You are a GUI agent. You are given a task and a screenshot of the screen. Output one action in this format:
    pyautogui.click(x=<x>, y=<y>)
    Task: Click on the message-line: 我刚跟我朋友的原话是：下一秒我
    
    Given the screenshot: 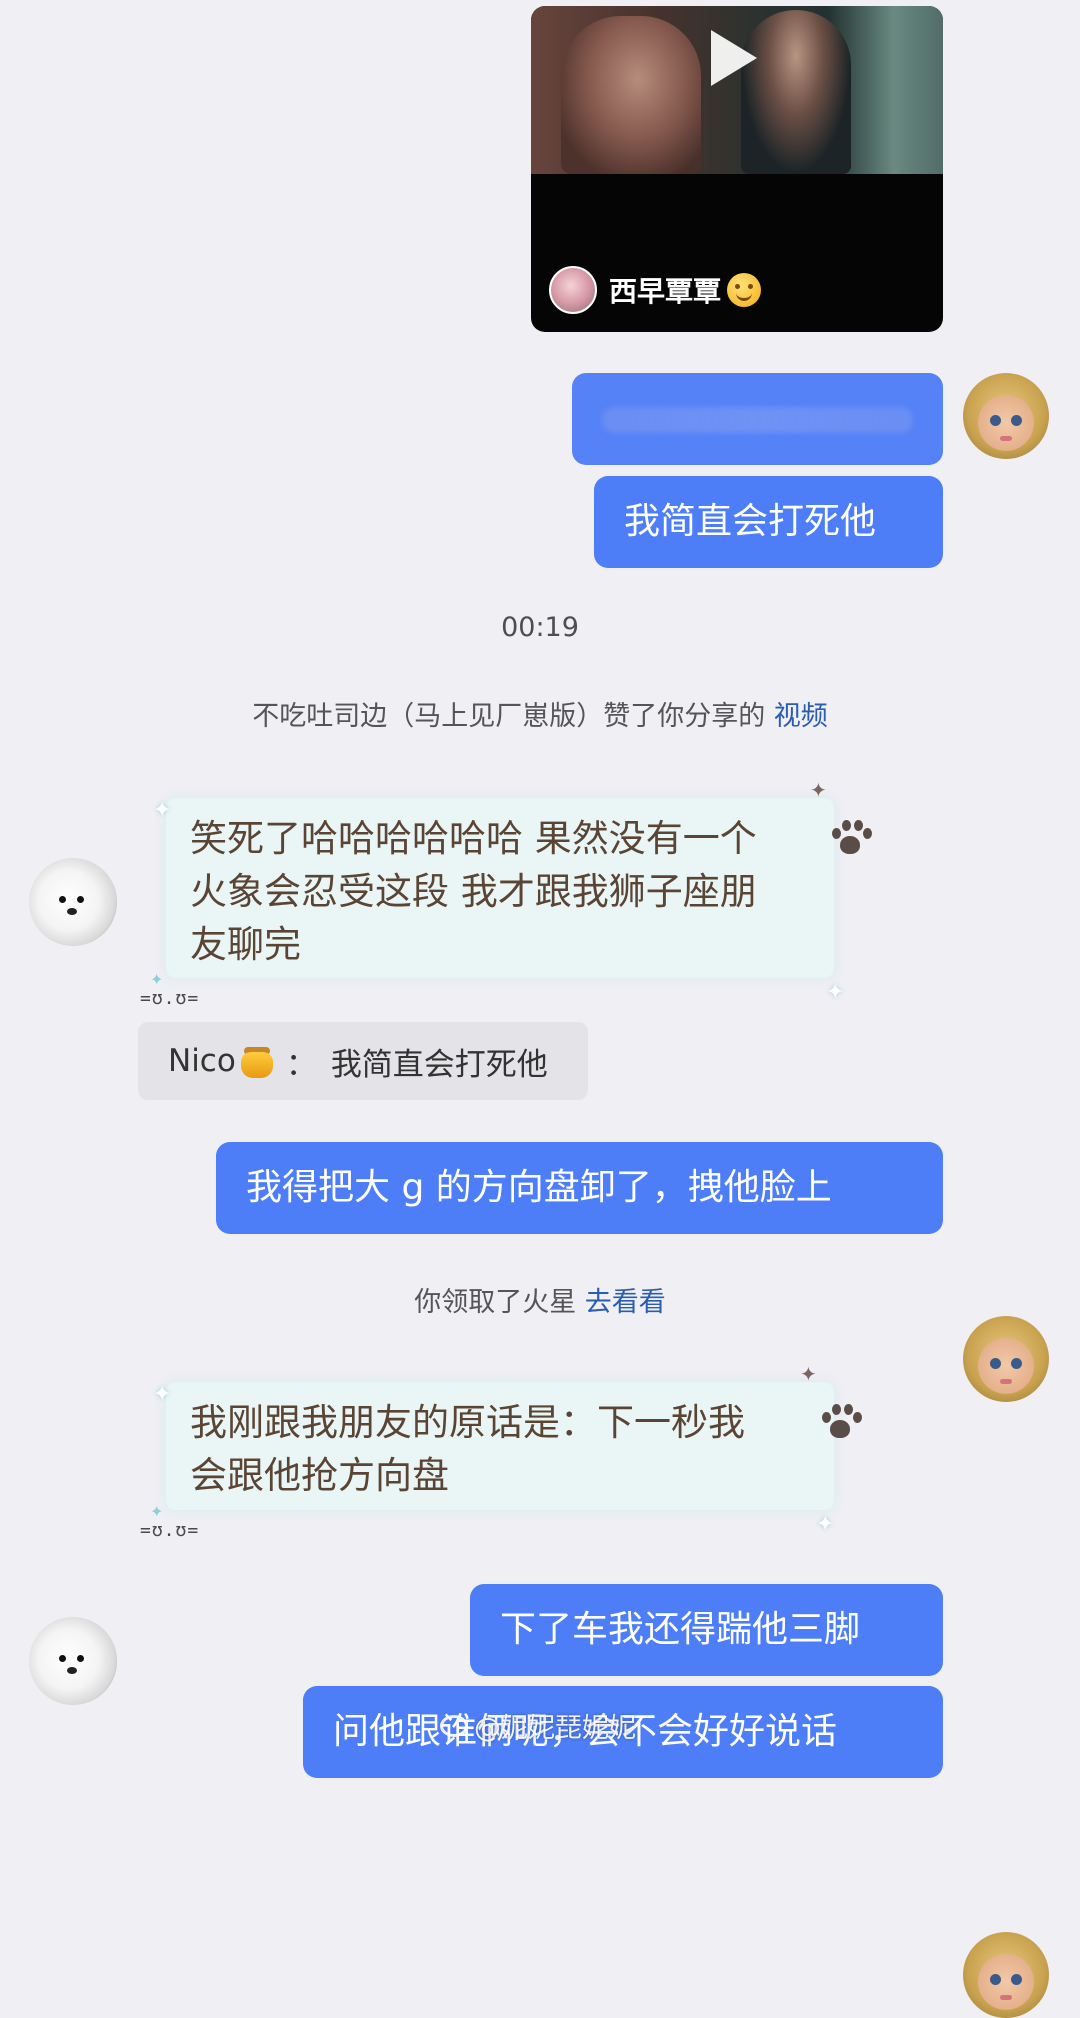 What is the action you would take?
    pyautogui.click(x=467, y=1422)
    